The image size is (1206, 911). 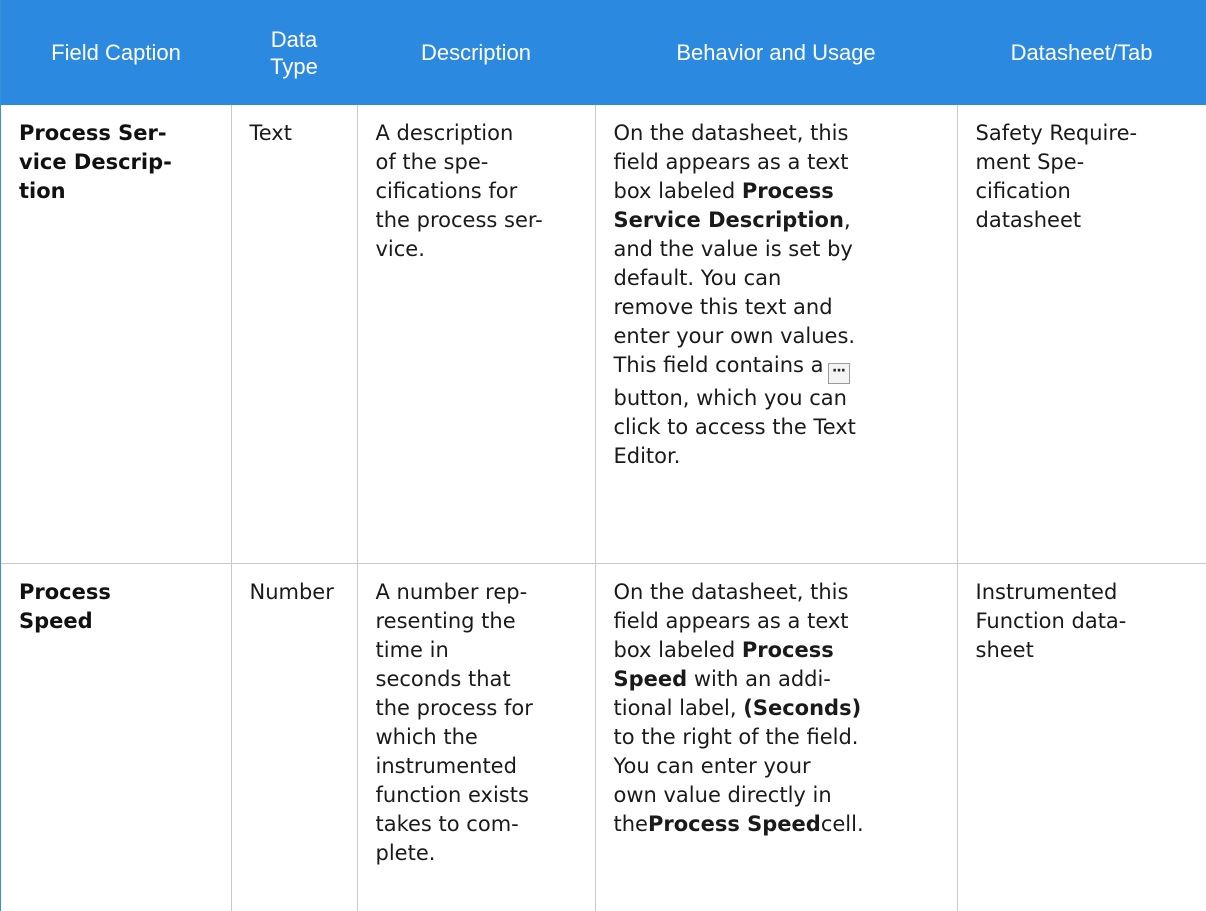 I want to click on description-line: instrumented, so click(x=446, y=765).